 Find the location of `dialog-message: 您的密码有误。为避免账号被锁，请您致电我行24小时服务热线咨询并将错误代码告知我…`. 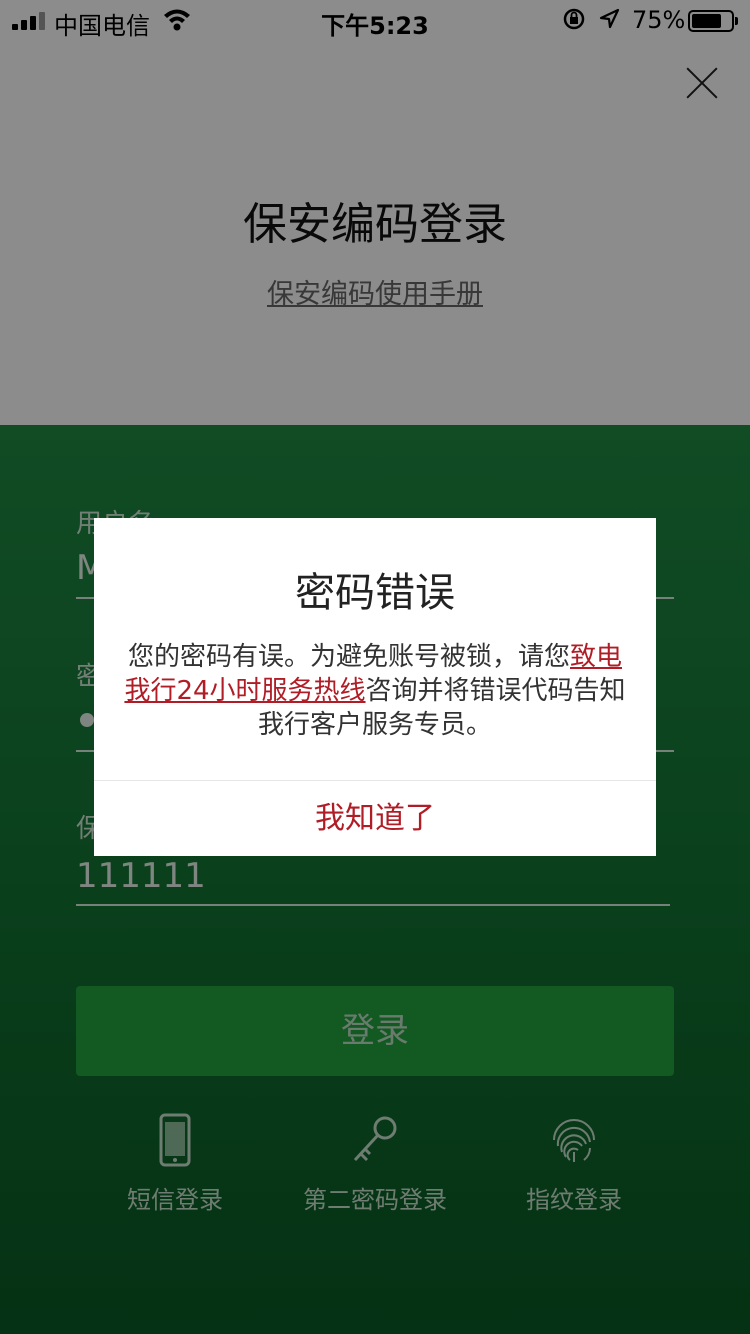

dialog-message: 您的密码有误。为避免账号被锁，请您致电我行24小时服务热线咨询并将错误代码告知我… is located at coordinates (375, 691).